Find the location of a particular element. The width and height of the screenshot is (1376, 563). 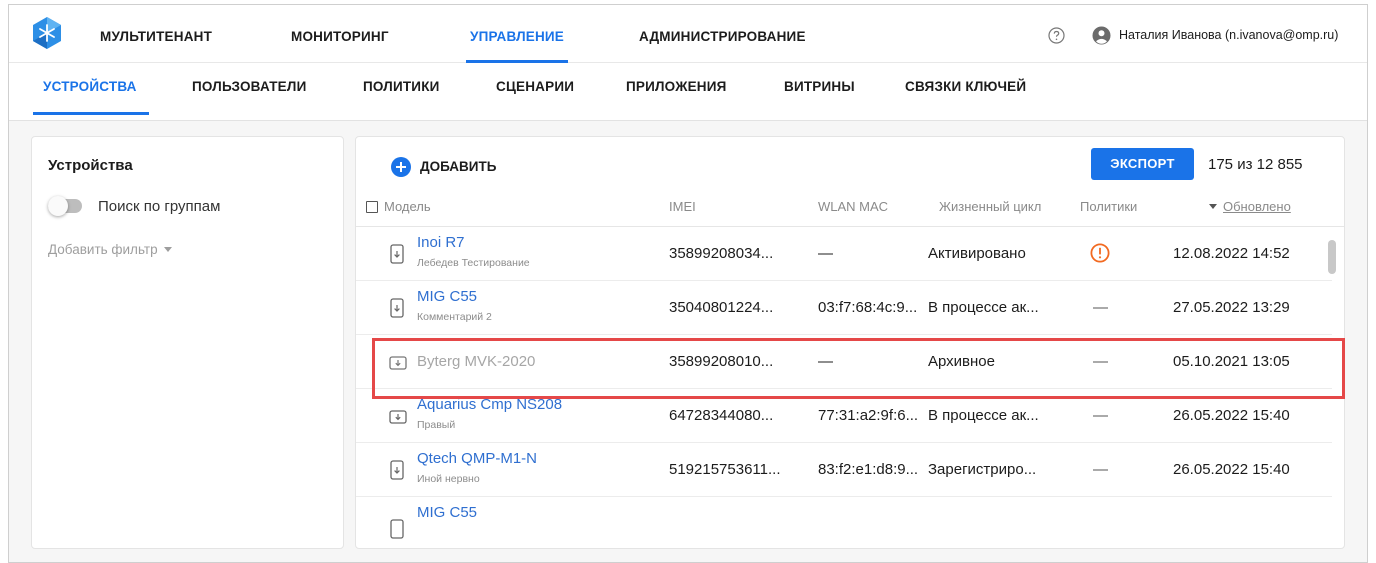

cell-updated: 05.10.2021 13:05 is located at coordinates (1231, 361).